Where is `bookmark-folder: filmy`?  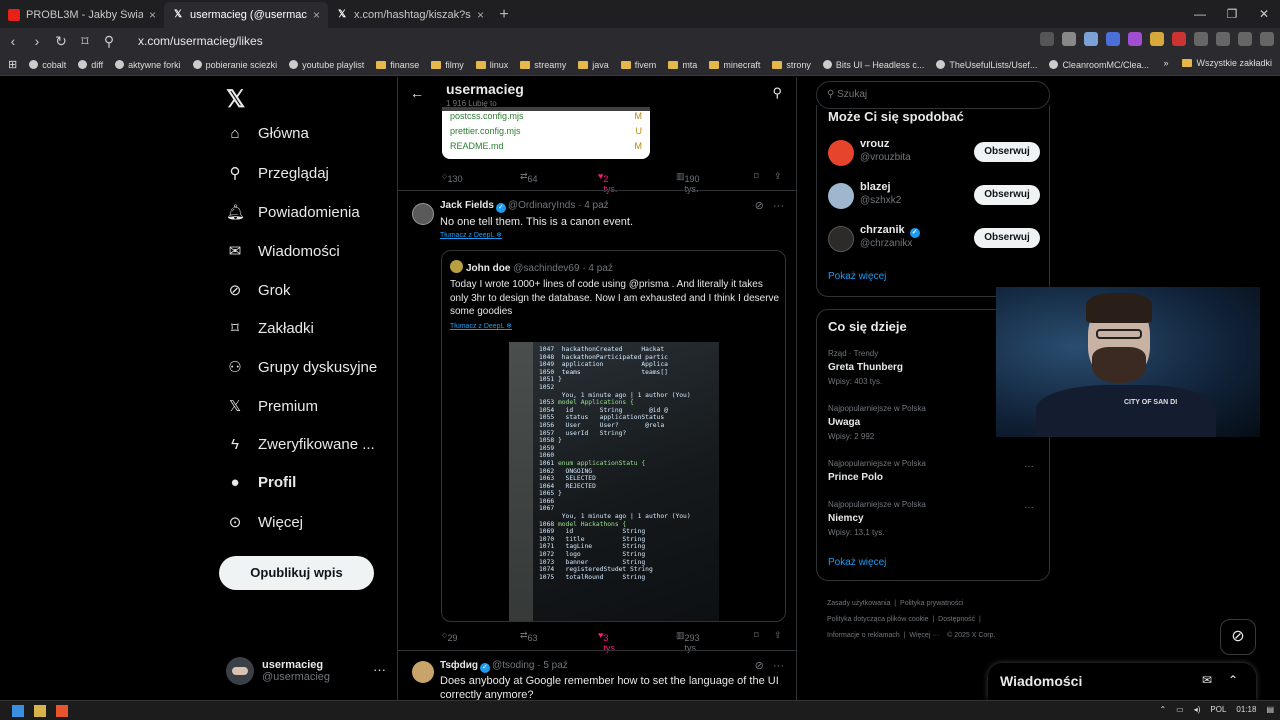 bookmark-folder: filmy is located at coordinates (447, 65).